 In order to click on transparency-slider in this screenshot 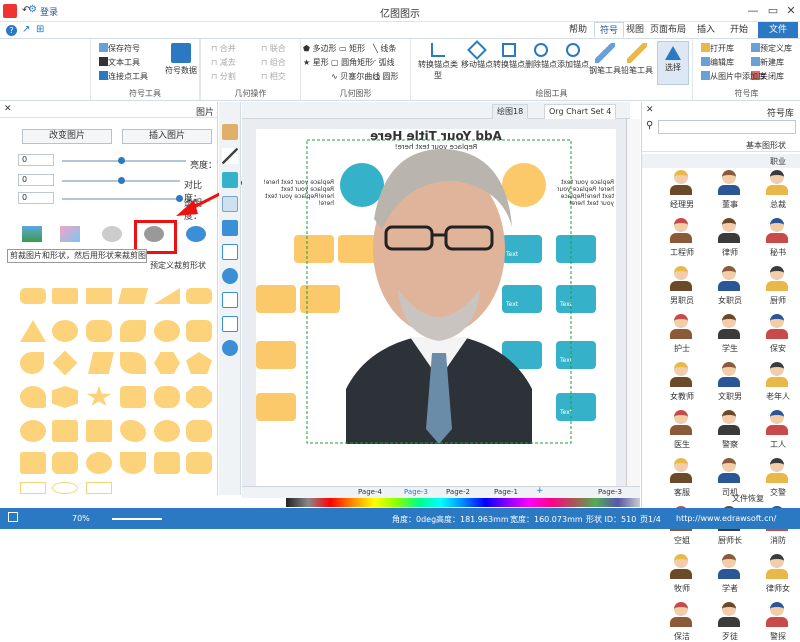, I will do `click(122, 198)`.